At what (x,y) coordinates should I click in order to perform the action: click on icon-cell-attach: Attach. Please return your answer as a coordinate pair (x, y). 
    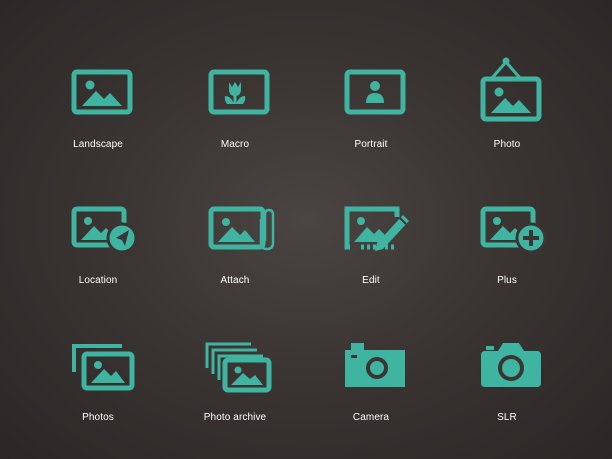
    Looking at the image, I should click on (235, 248).